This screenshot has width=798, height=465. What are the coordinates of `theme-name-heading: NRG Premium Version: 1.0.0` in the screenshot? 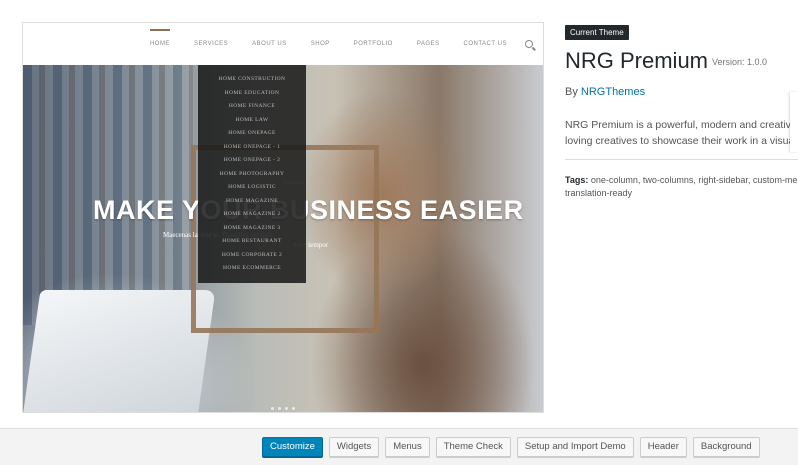 It's located at (681, 61).